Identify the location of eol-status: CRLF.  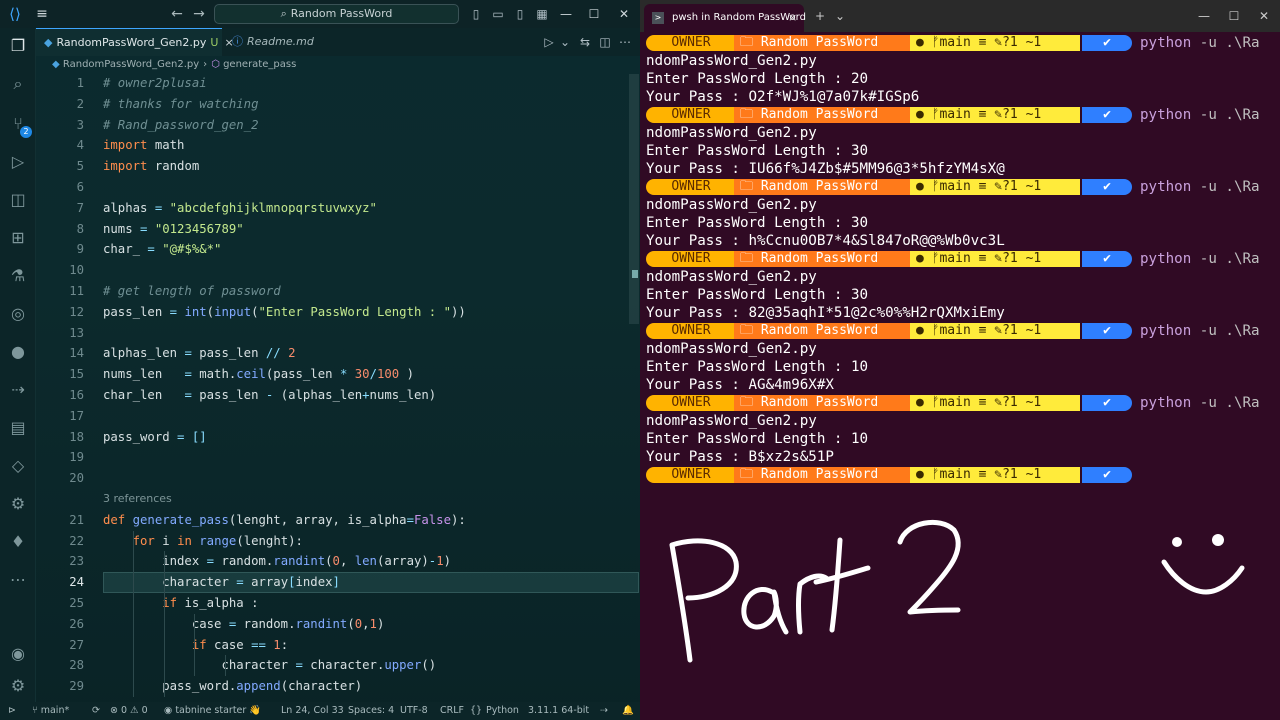
(452, 711).